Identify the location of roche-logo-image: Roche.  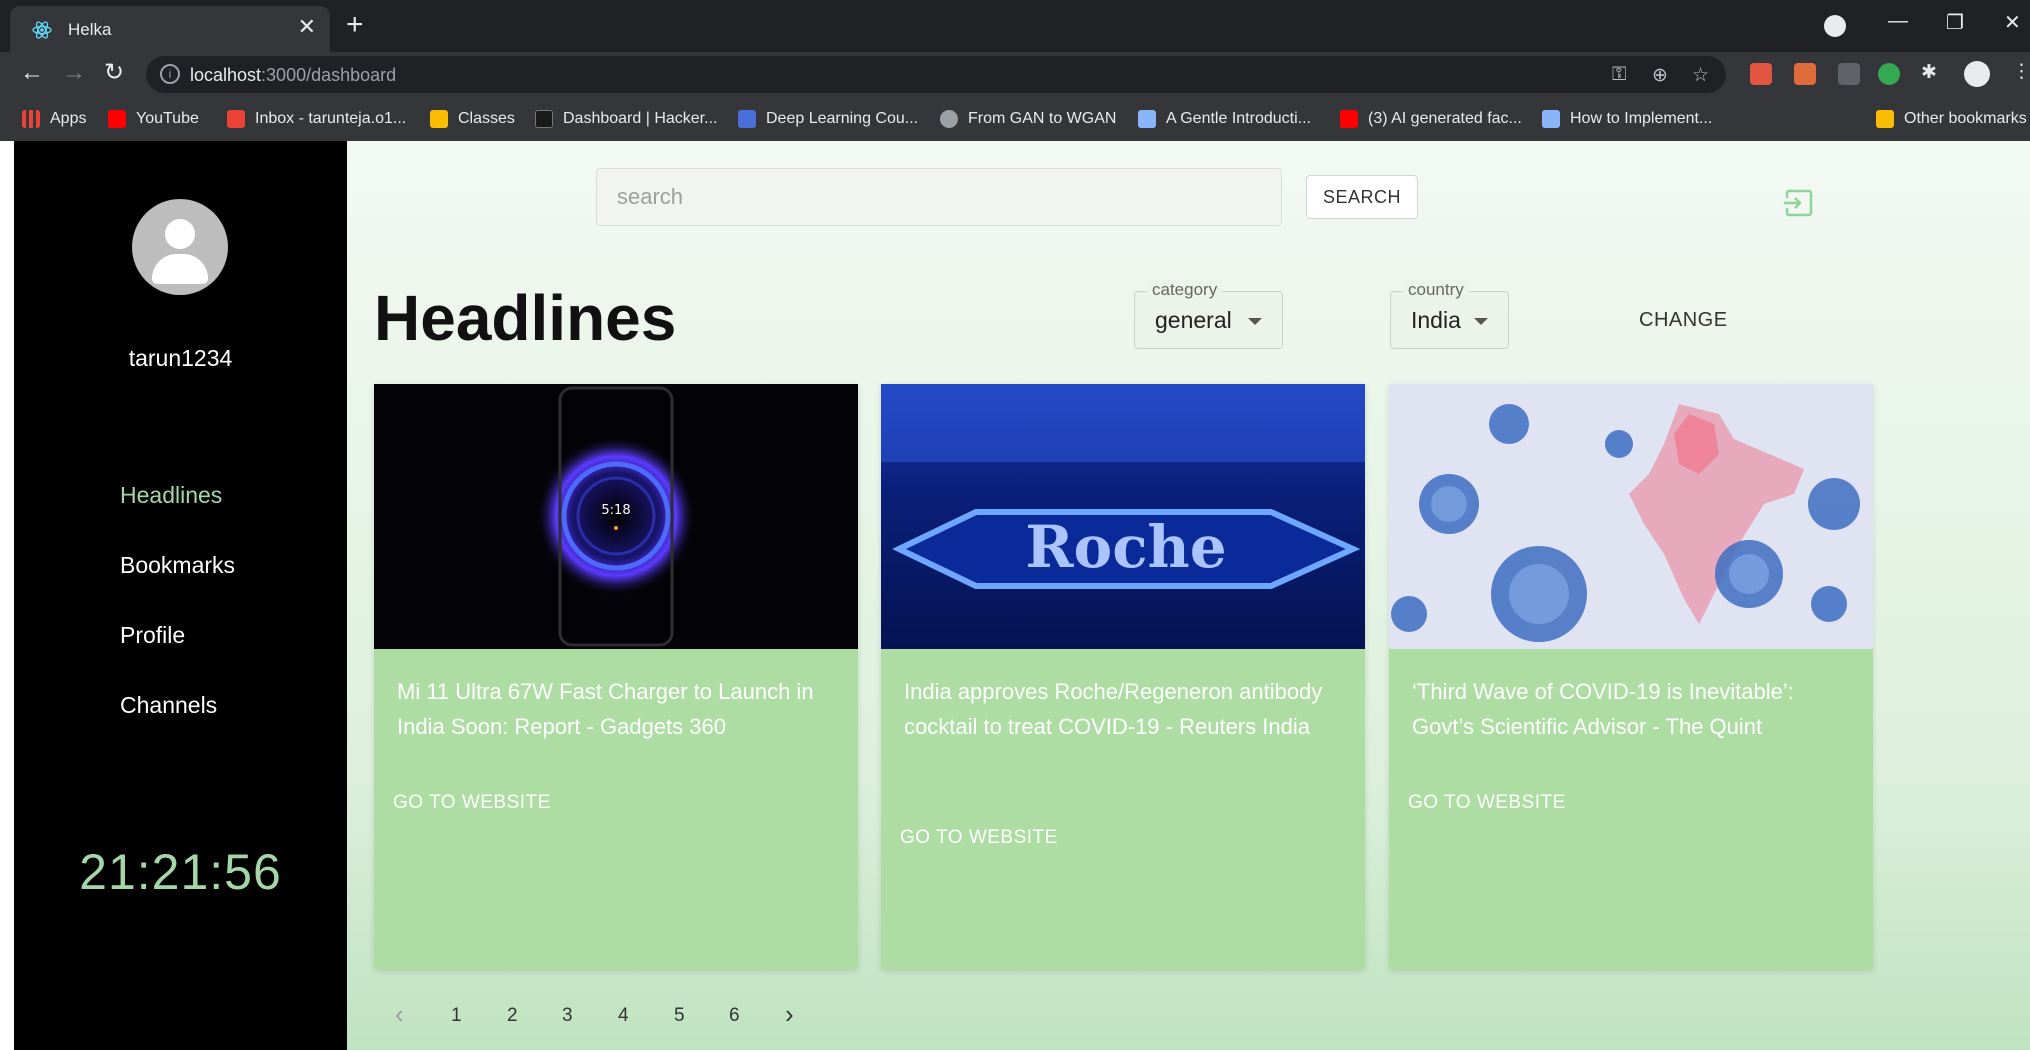
(1123, 516).